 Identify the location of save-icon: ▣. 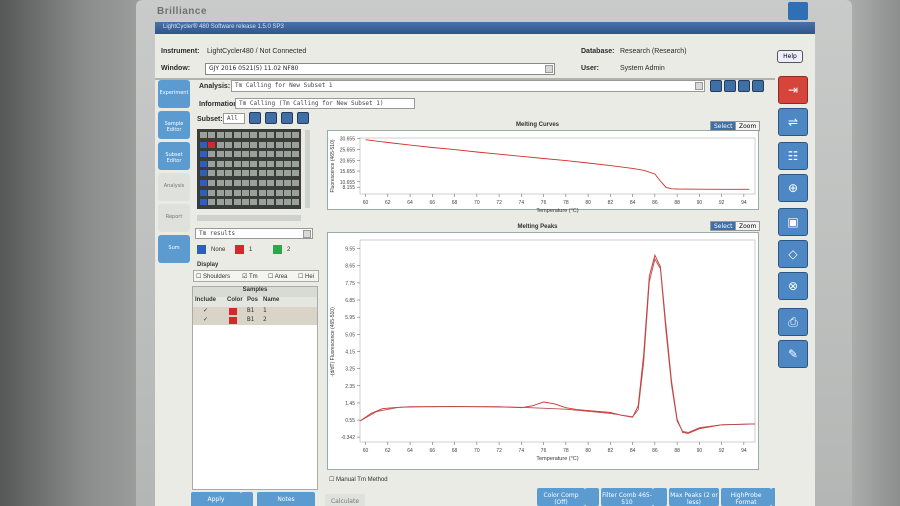
(793, 222).